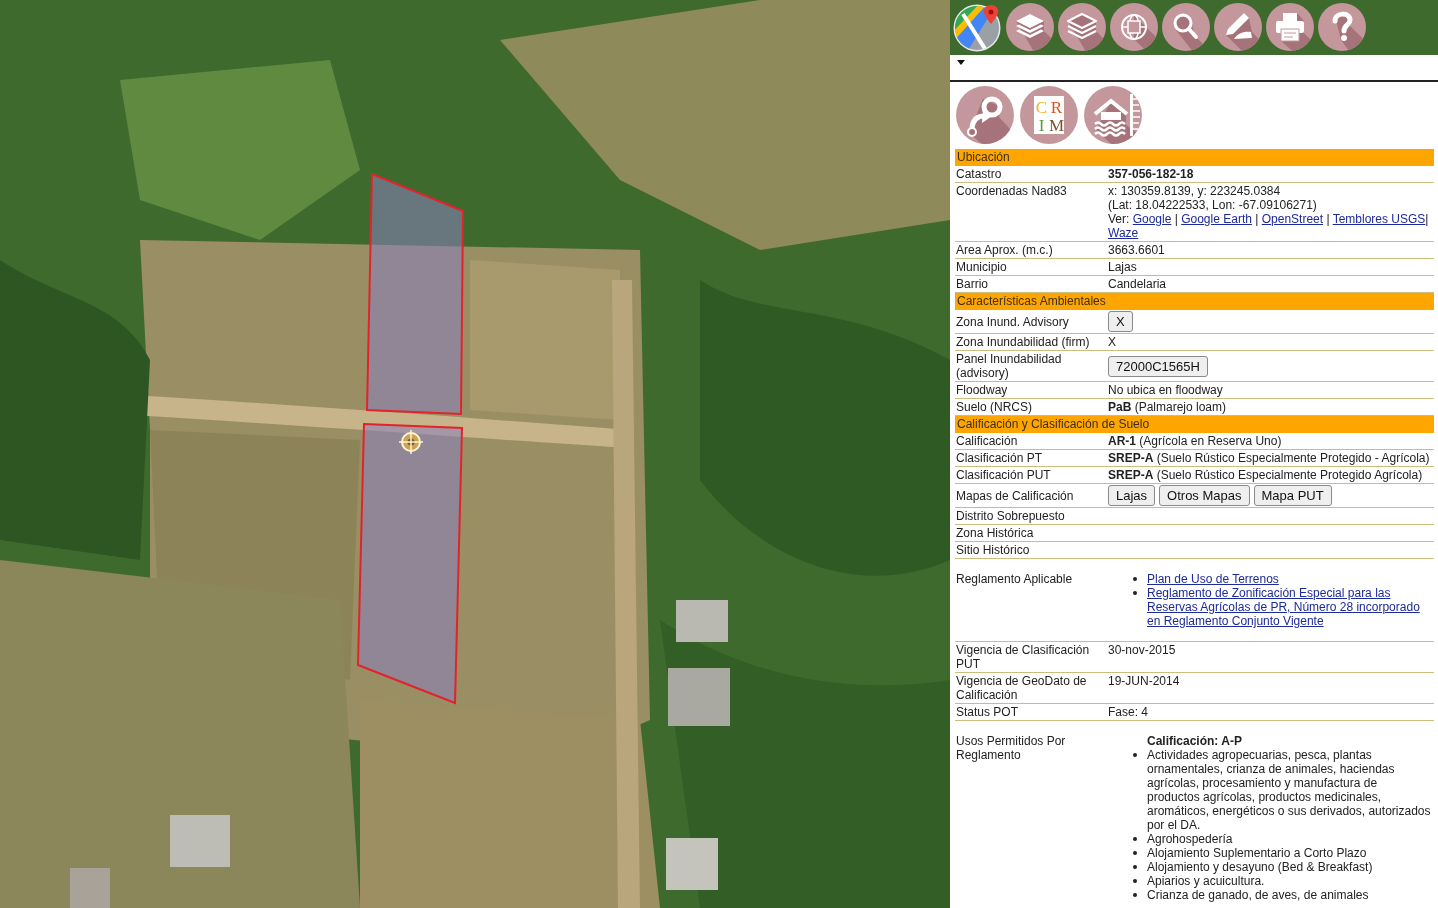 This screenshot has width=1438, height=908. What do you see at coordinates (1152, 219) in the screenshot?
I see `map-link: Google` at bounding box center [1152, 219].